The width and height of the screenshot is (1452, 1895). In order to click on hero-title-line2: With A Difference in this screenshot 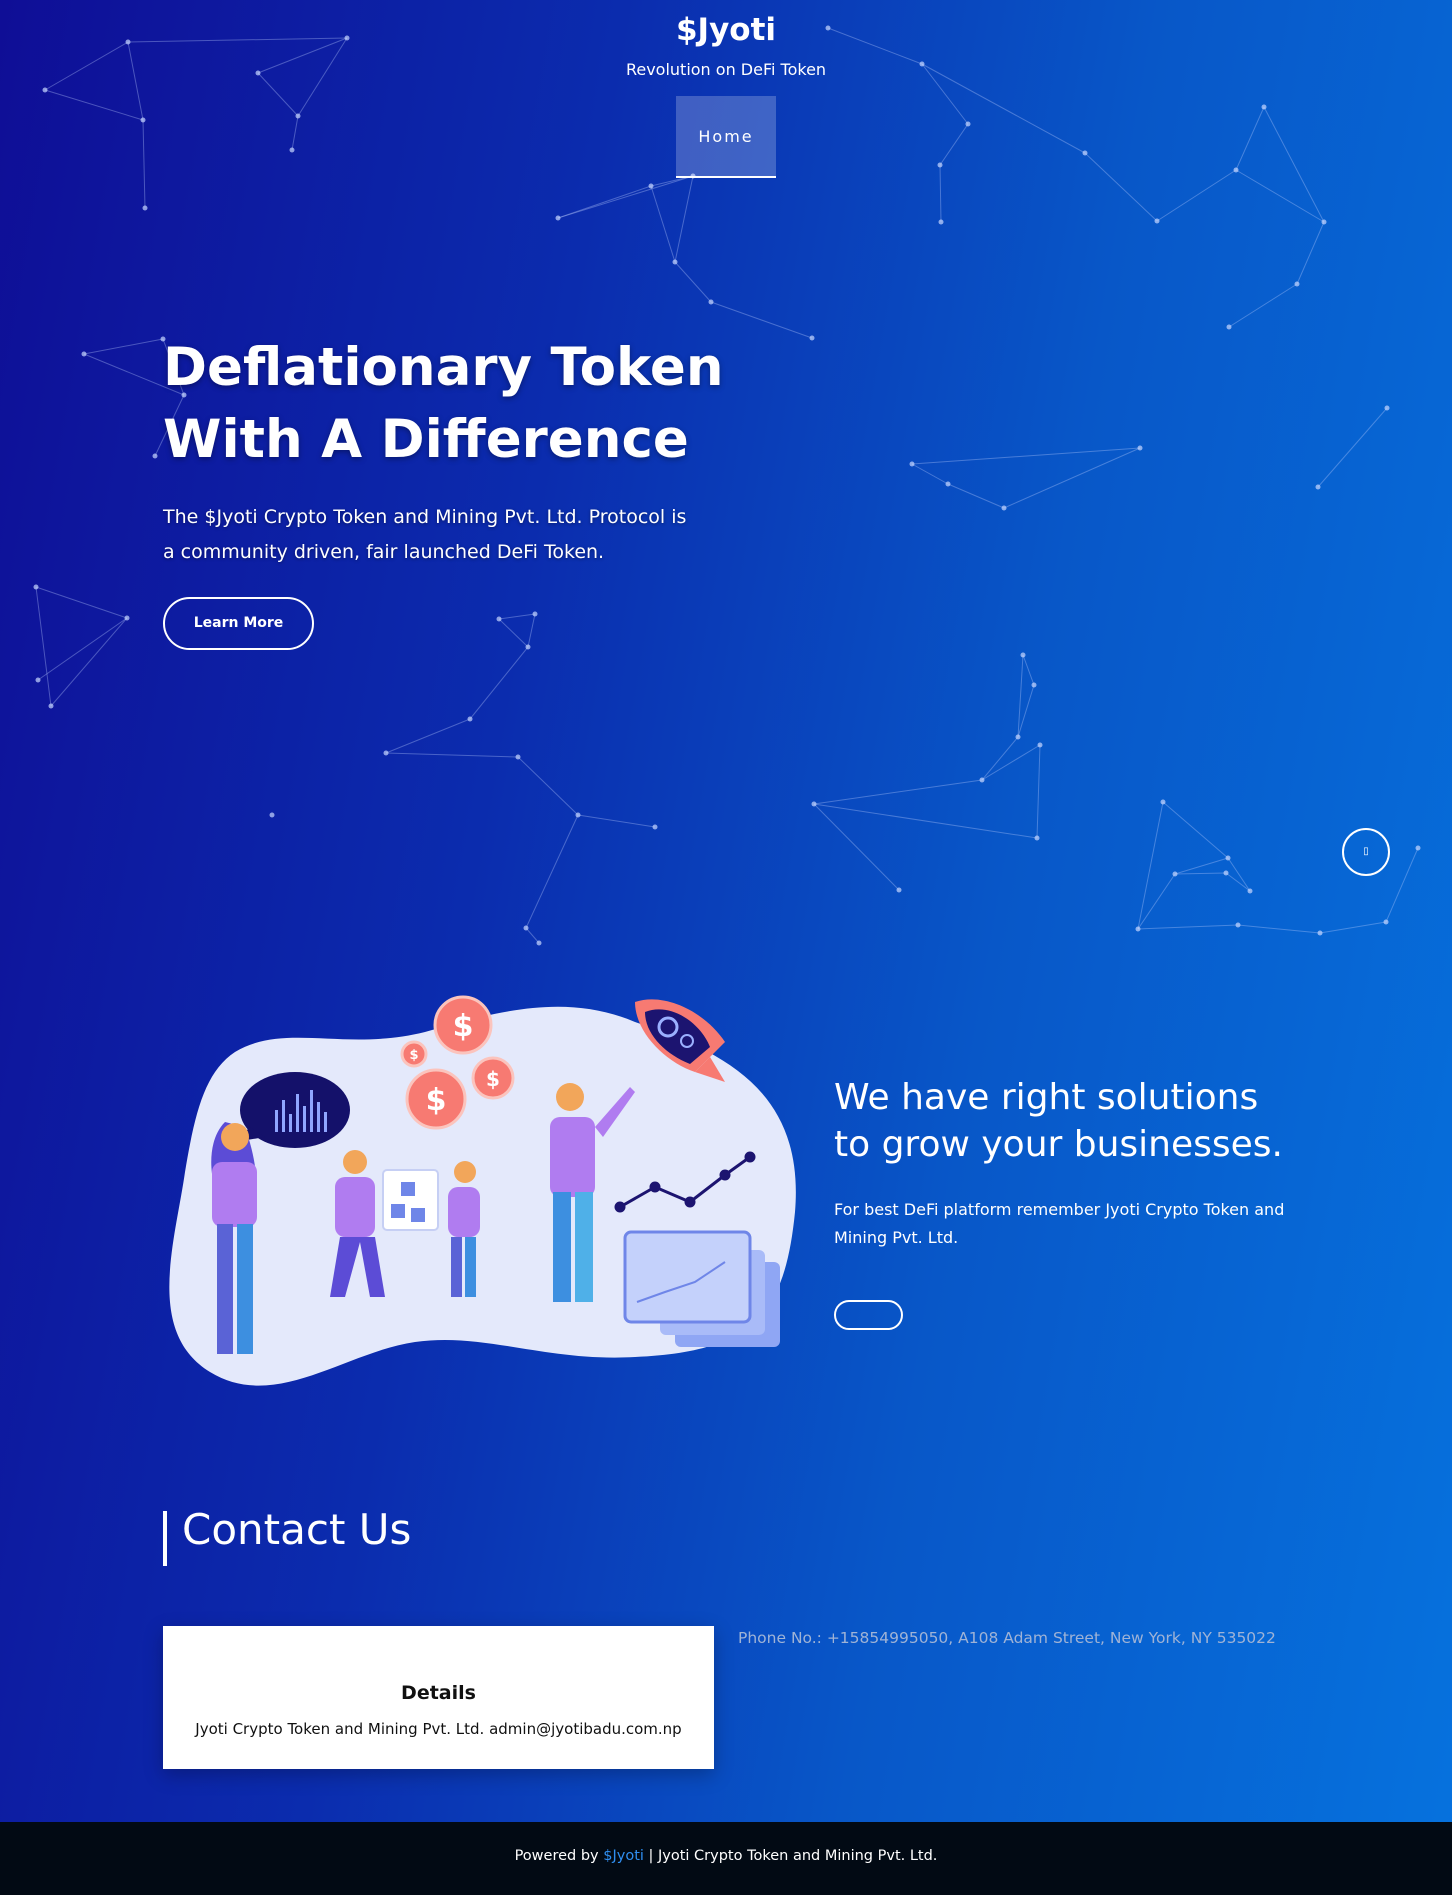, I will do `click(426, 439)`.